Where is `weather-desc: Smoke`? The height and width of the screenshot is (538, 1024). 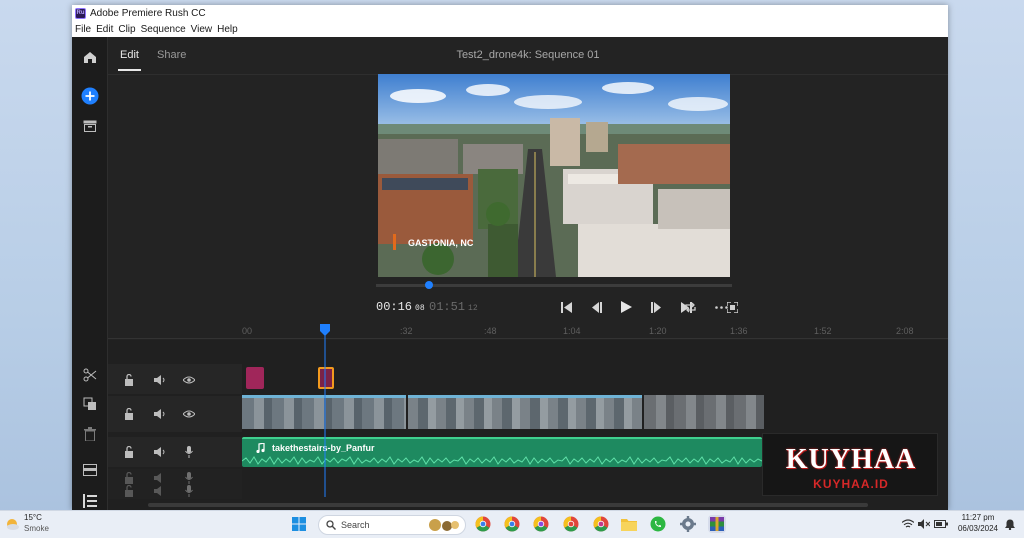 weather-desc: Smoke is located at coordinates (36, 528).